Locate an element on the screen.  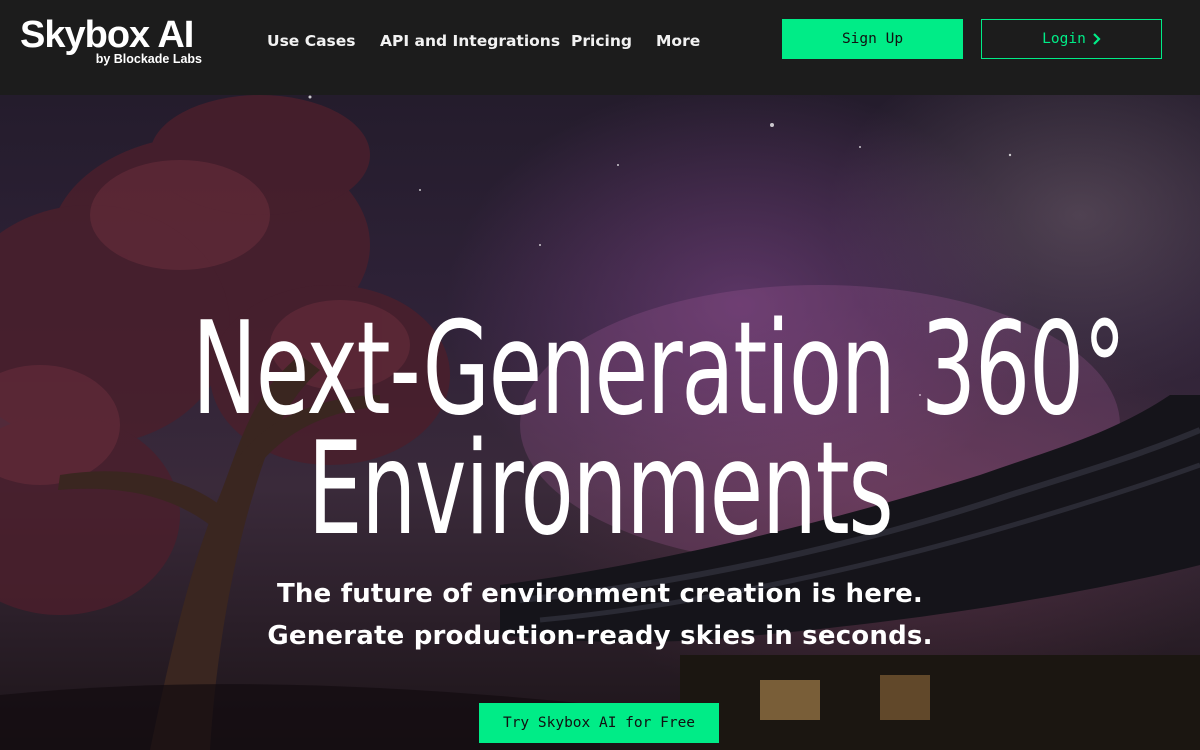
sign-up-label: Sign Up is located at coordinates (872, 39).